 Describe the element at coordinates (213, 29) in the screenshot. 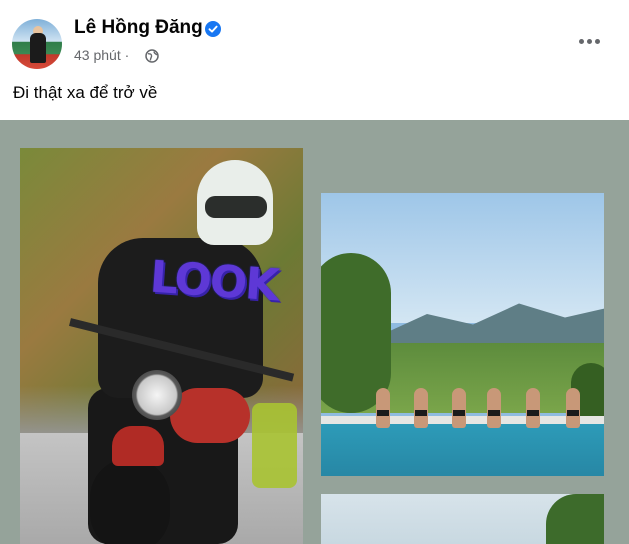

I see `verified-badge-icon` at that location.